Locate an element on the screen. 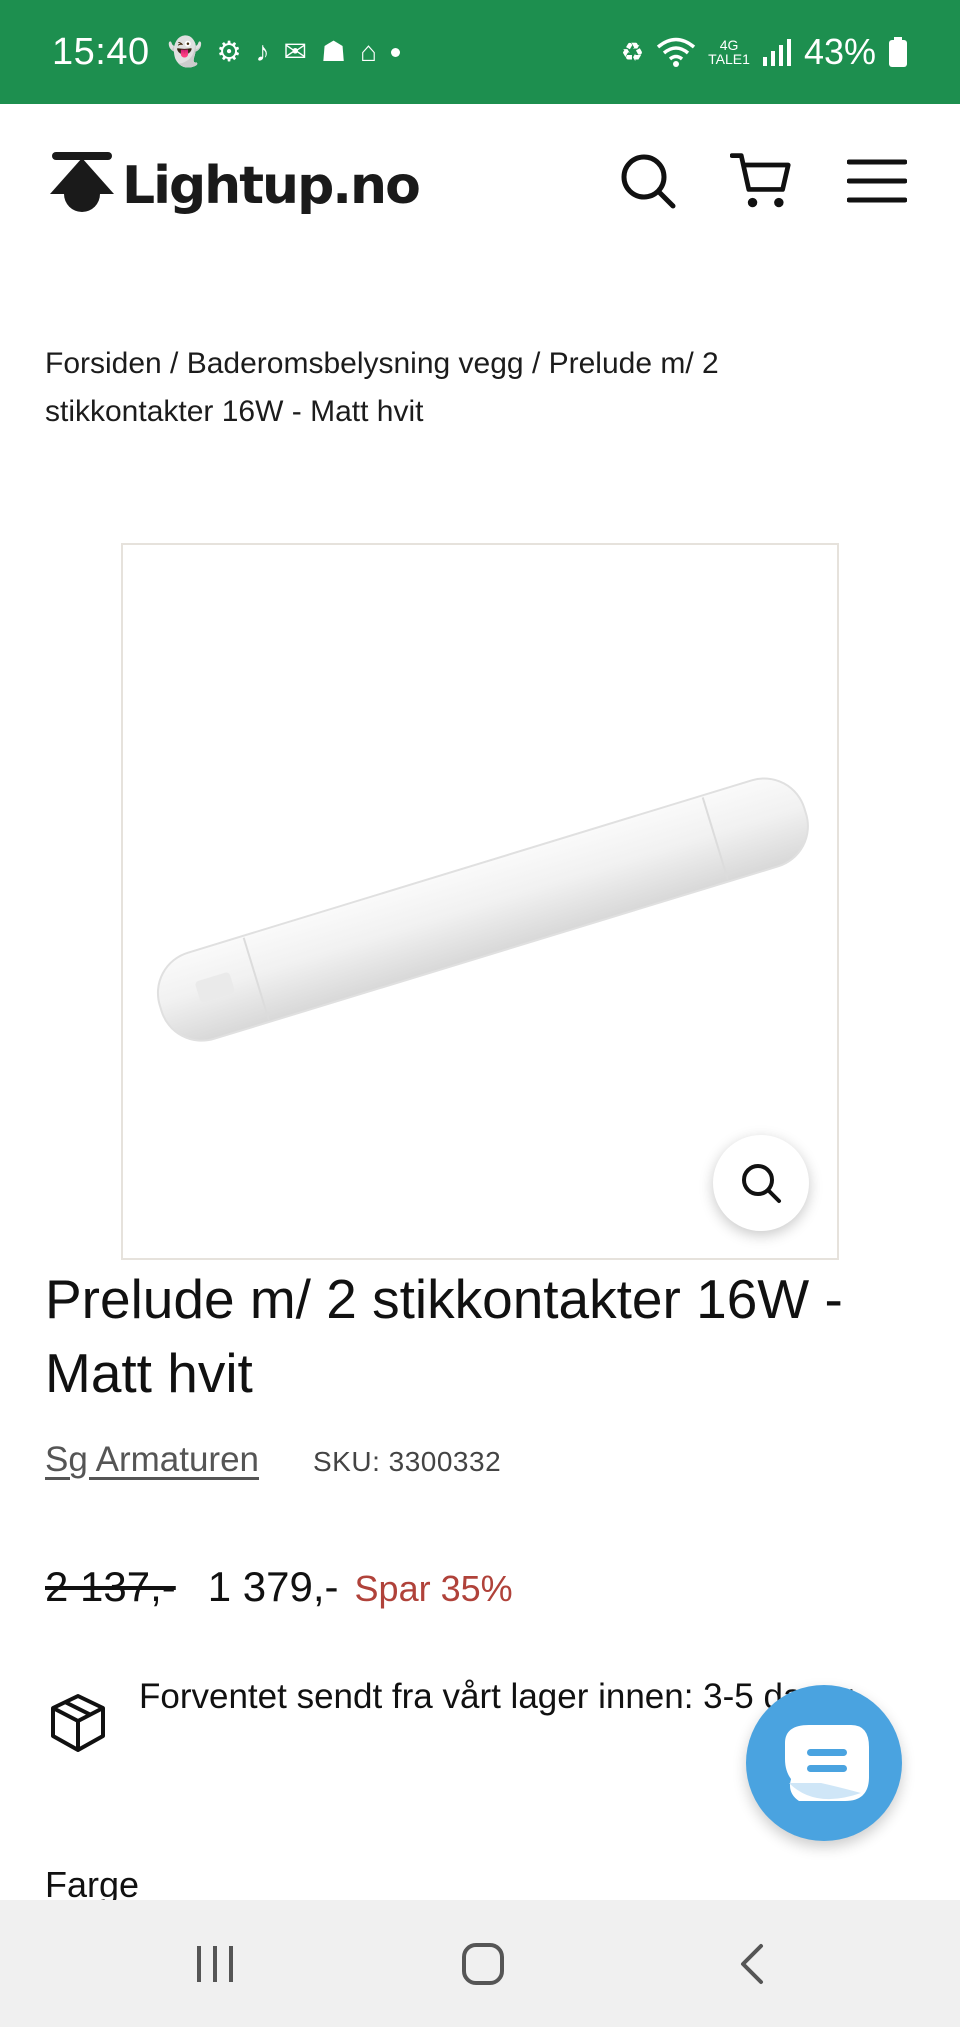 The width and height of the screenshot is (960, 2027). outlook-icon: ✉ is located at coordinates (295, 51).